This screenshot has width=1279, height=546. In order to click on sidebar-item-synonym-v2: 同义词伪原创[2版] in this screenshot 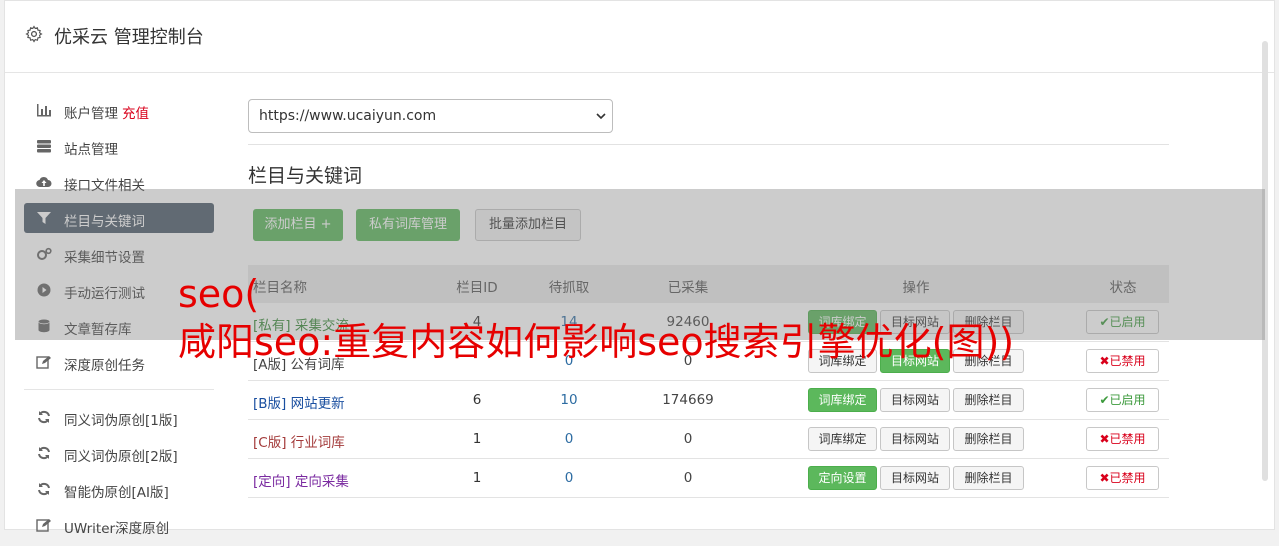, I will do `click(119, 453)`.